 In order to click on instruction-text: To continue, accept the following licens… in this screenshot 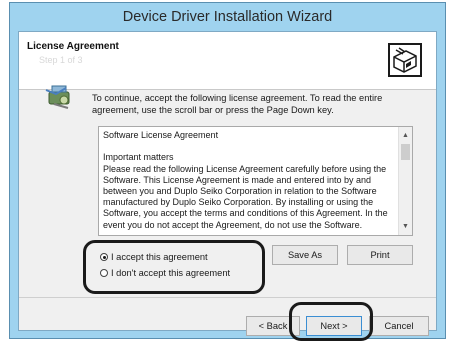, I will do `click(237, 104)`.